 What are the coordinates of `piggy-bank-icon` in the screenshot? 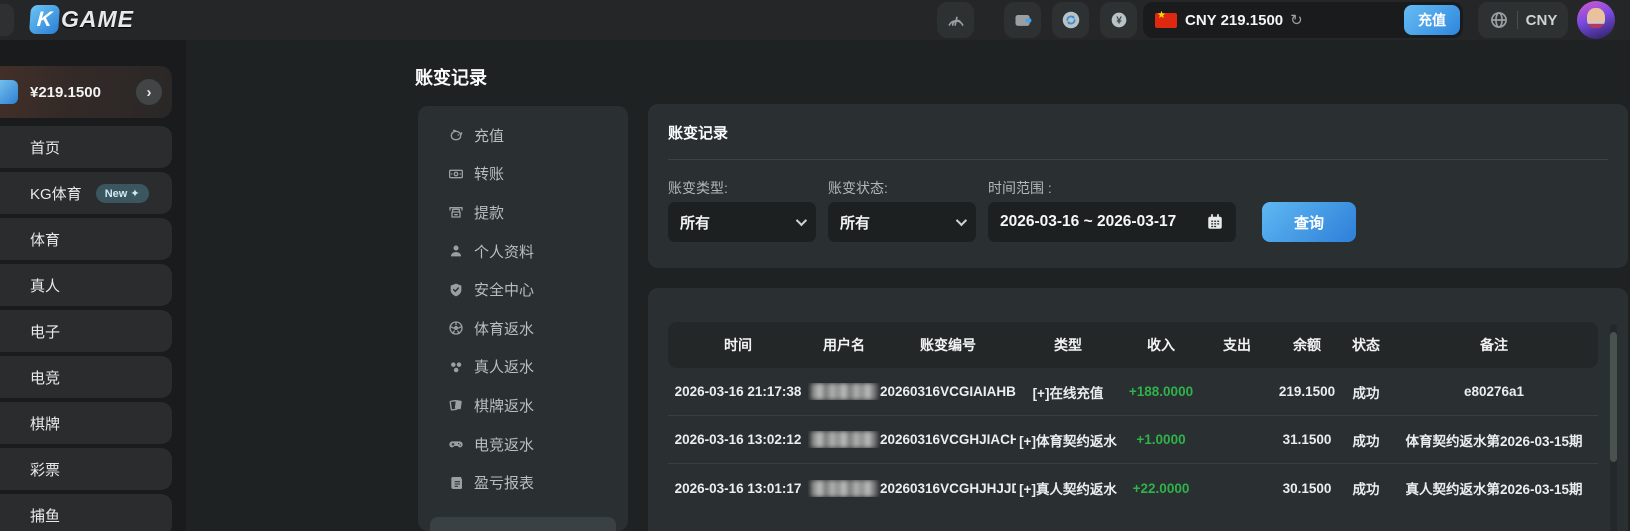 It's located at (456, 135).